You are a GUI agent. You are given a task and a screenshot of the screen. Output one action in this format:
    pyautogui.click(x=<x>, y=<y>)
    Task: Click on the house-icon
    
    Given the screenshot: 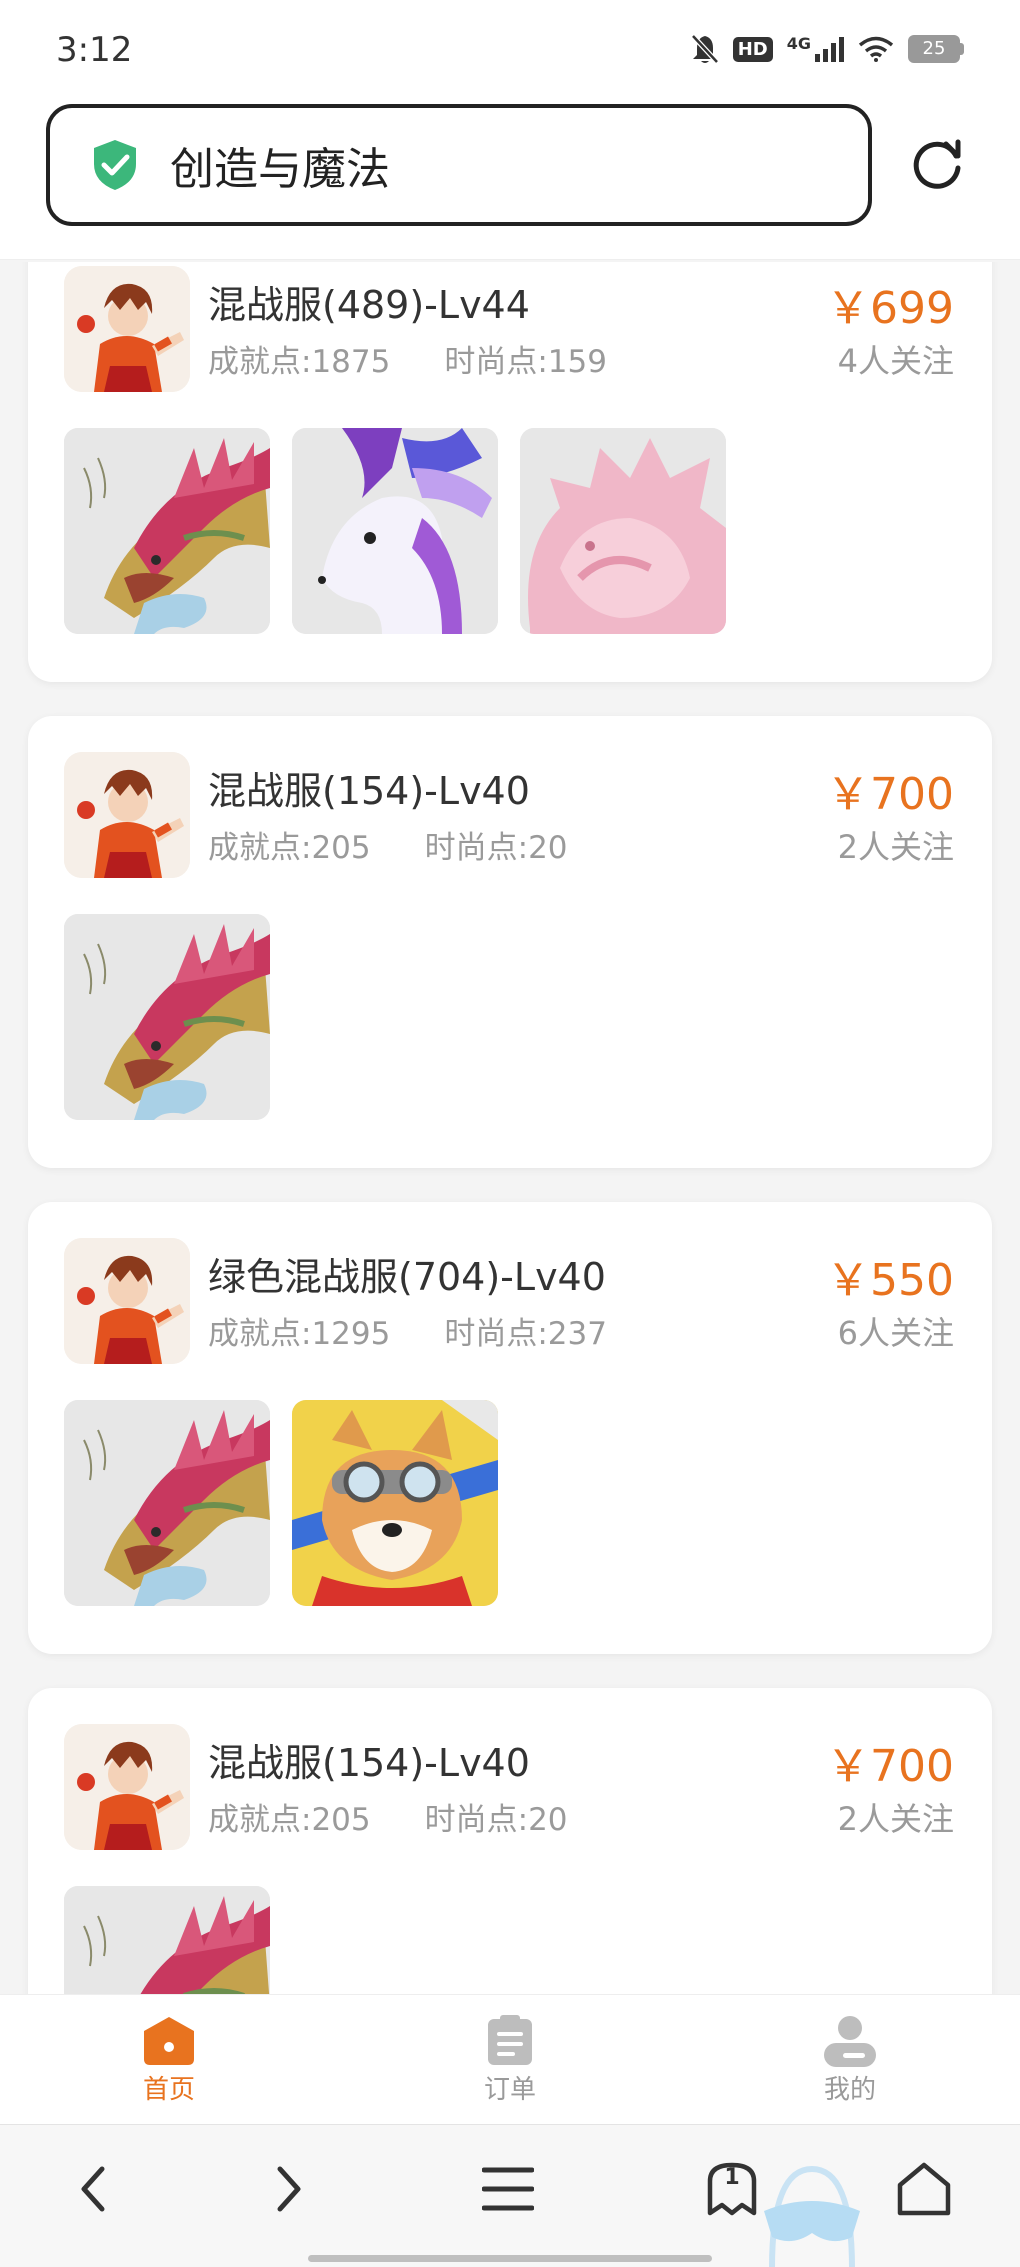 What is the action you would take?
    pyautogui.click(x=924, y=2189)
    